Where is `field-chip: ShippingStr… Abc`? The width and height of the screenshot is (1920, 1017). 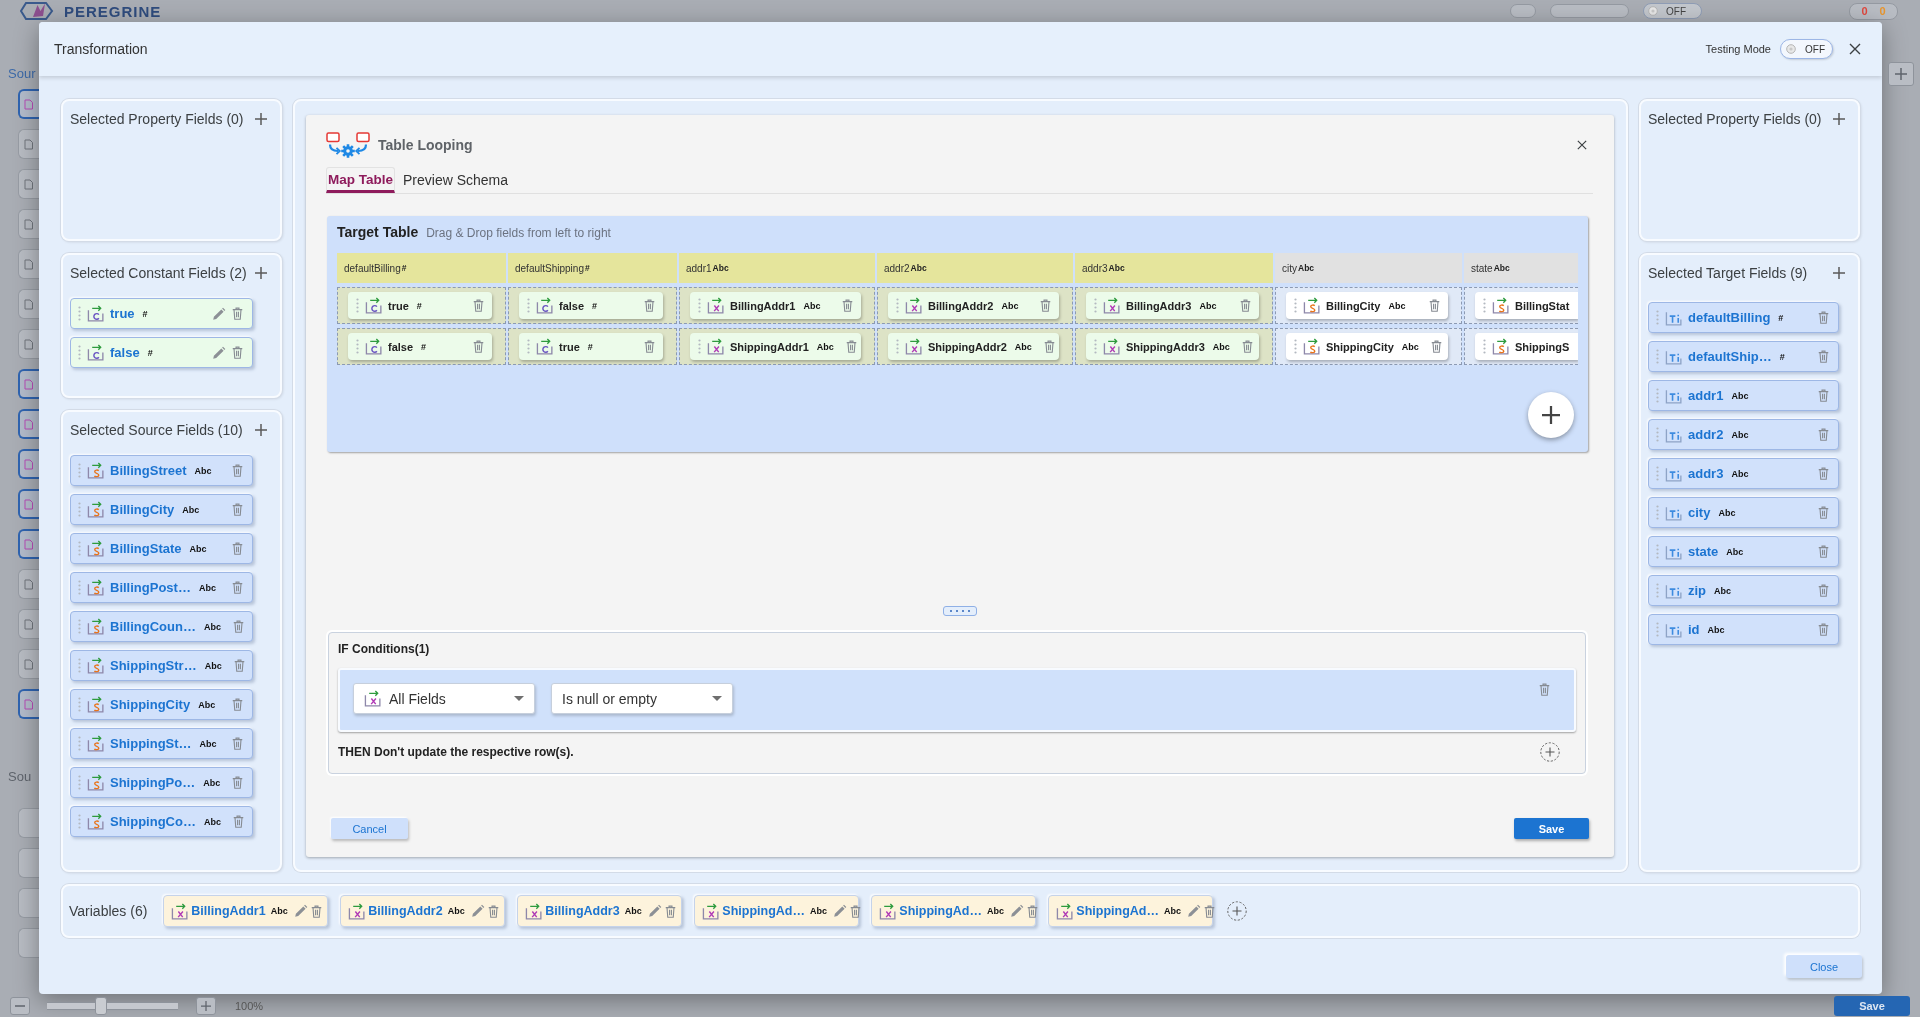 field-chip: ShippingStr… Abc is located at coordinates (161, 665).